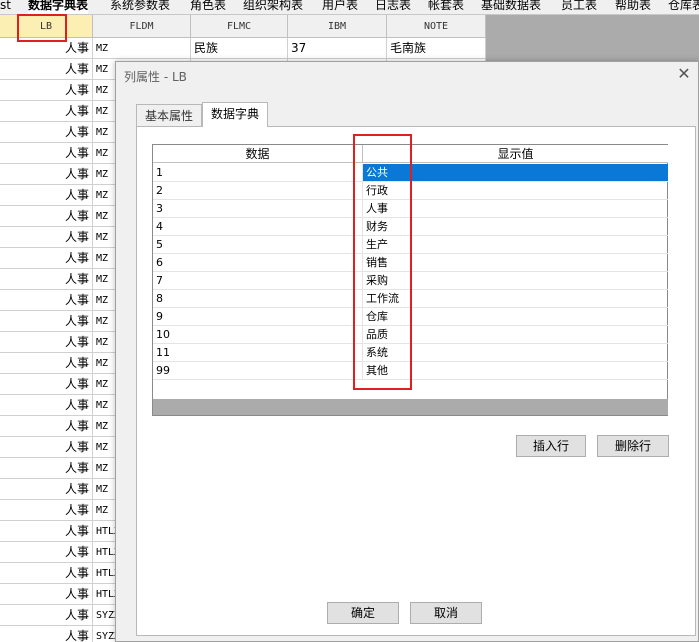 The height and width of the screenshot is (642, 699). What do you see at coordinates (258, 191) in the screenshot?
I see `dict-cell-value: 2` at bounding box center [258, 191].